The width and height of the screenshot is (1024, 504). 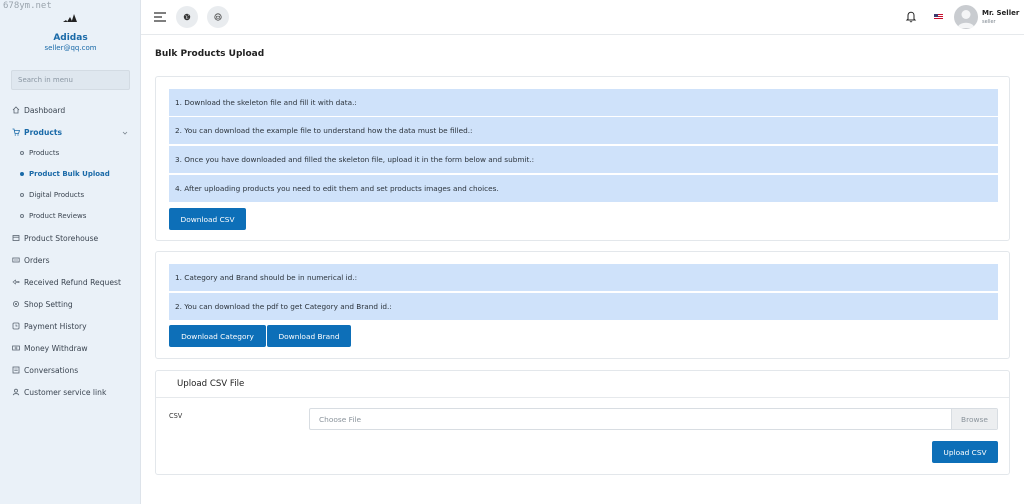 I want to click on gear-icon, so click(x=16, y=304).